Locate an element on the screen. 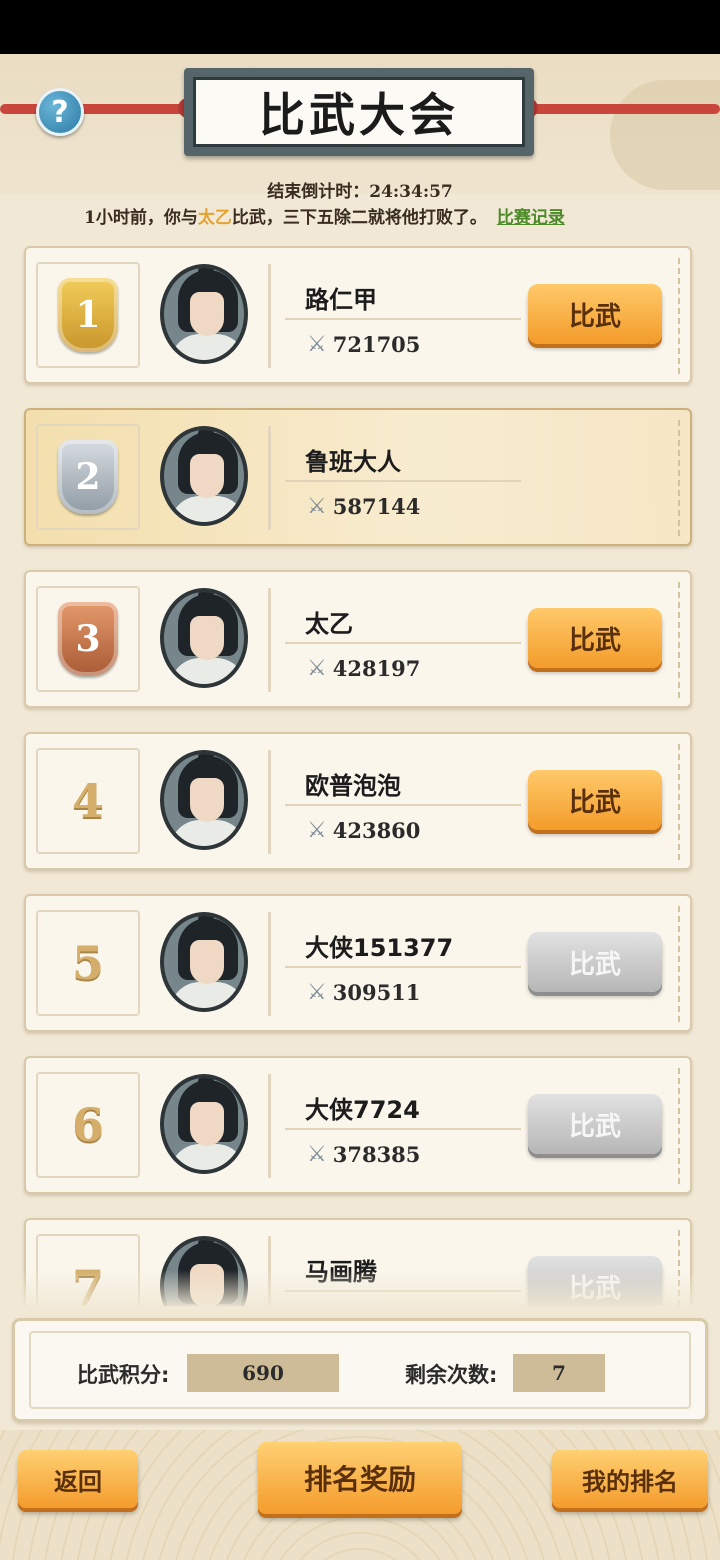 Image resolution: width=720 pixels, height=1560 pixels. rope-left-decoration is located at coordinates (100, 109).